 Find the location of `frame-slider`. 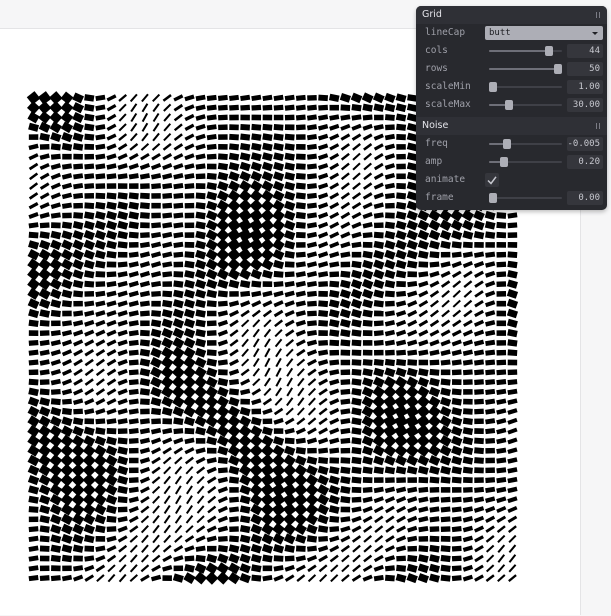

frame-slider is located at coordinates (525, 198).